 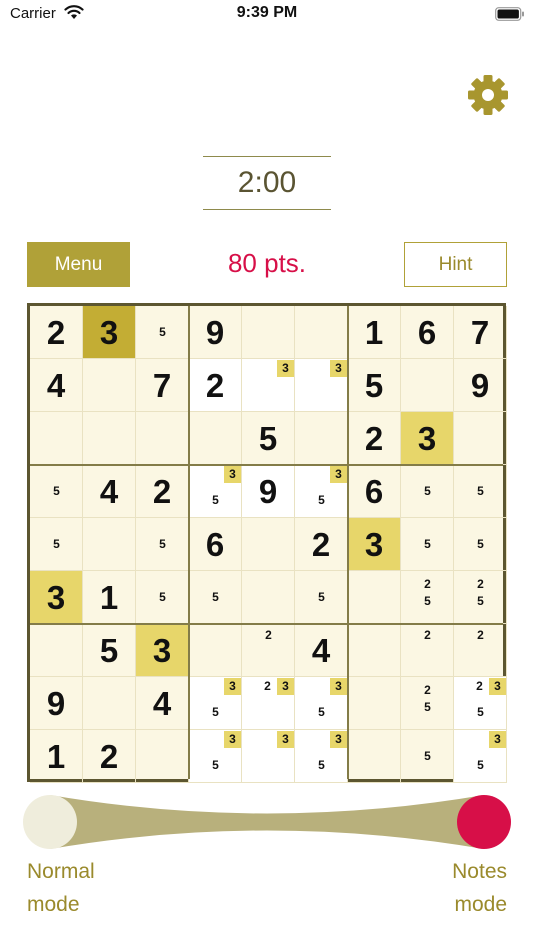 I want to click on board-cell: 23, so click(x=268, y=703).